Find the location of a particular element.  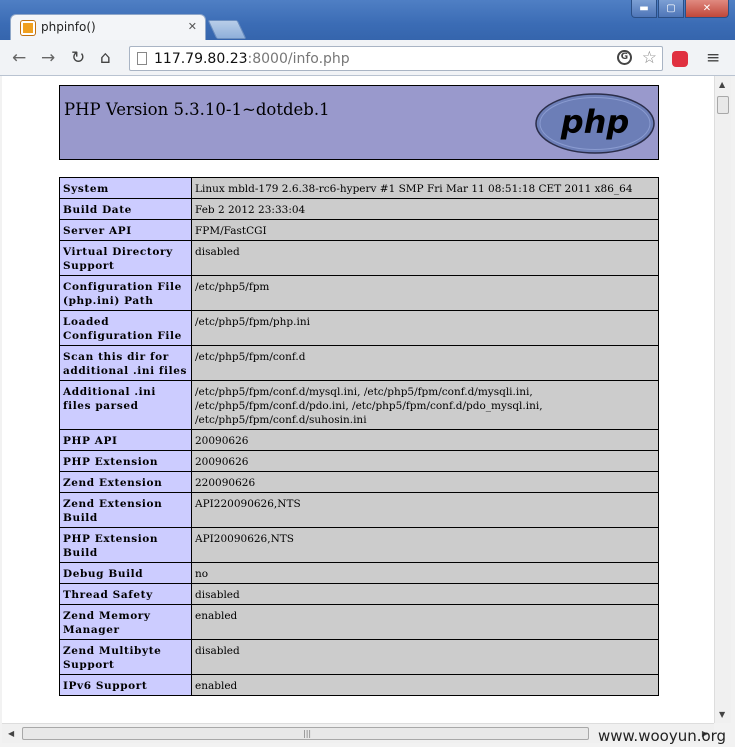

table-row: Zend Extension Build API220090626,NTS is located at coordinates (359, 510).